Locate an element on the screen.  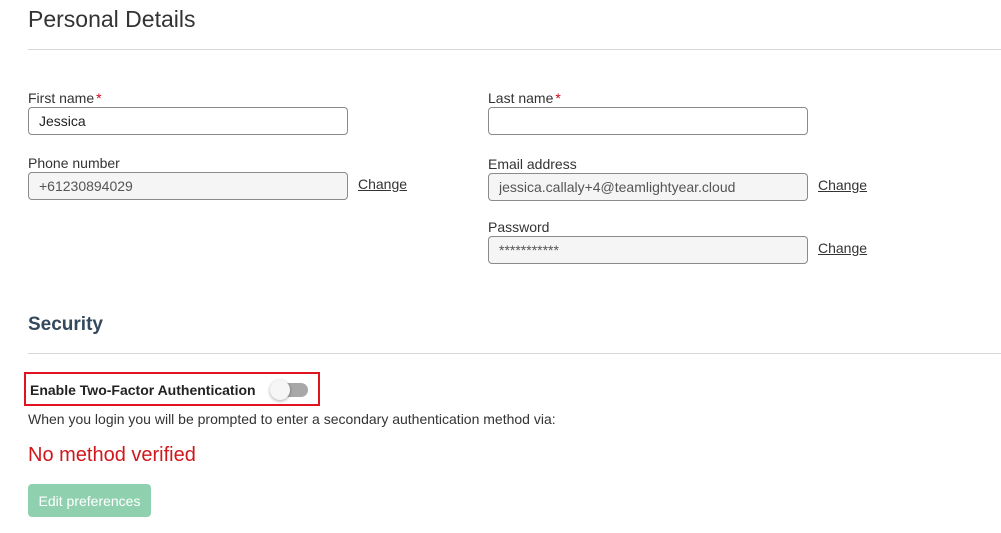
toggle-off-icon is located at coordinates (280, 390).